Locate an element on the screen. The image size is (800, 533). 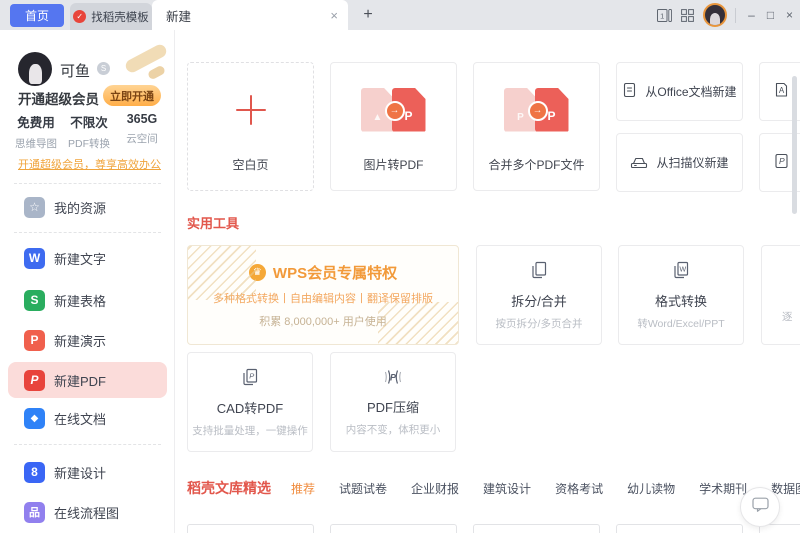
docer-tab-academic: 学术期刊 is located at coordinates (723, 488).